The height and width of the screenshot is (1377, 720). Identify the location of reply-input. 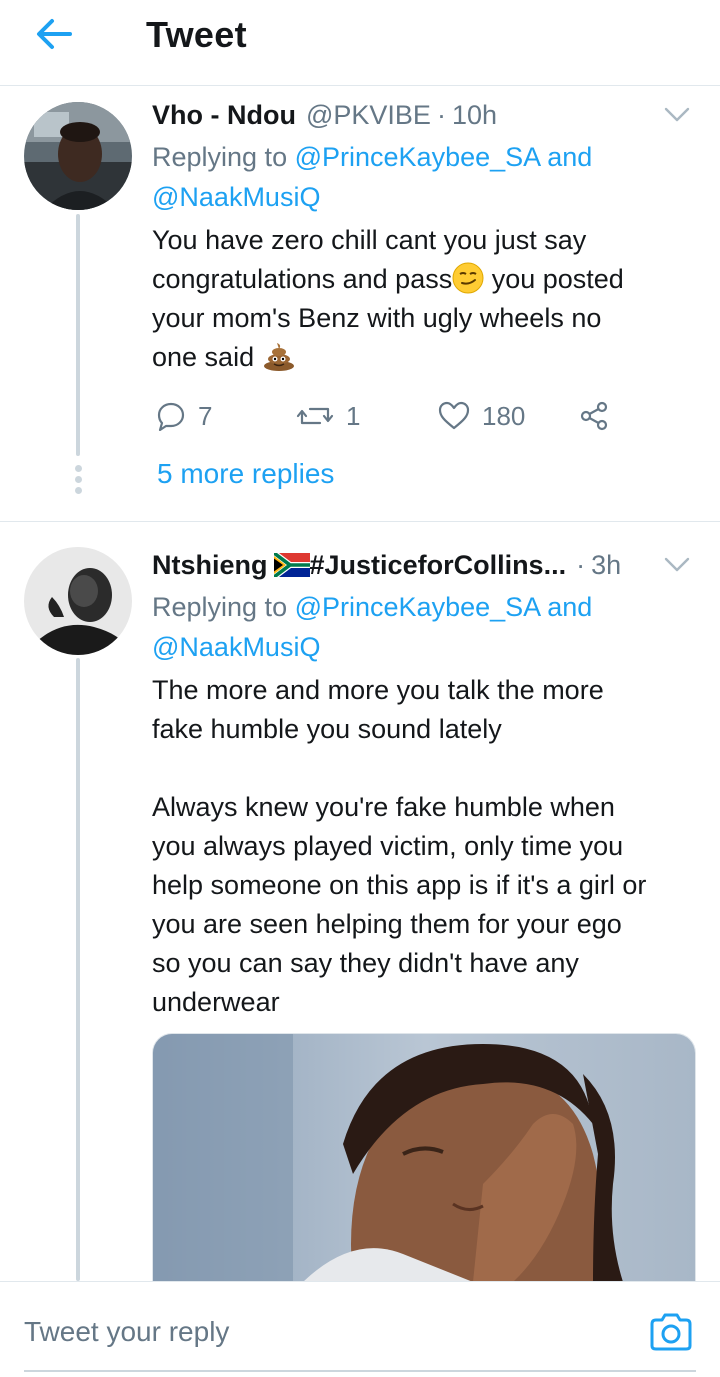
(324, 1332).